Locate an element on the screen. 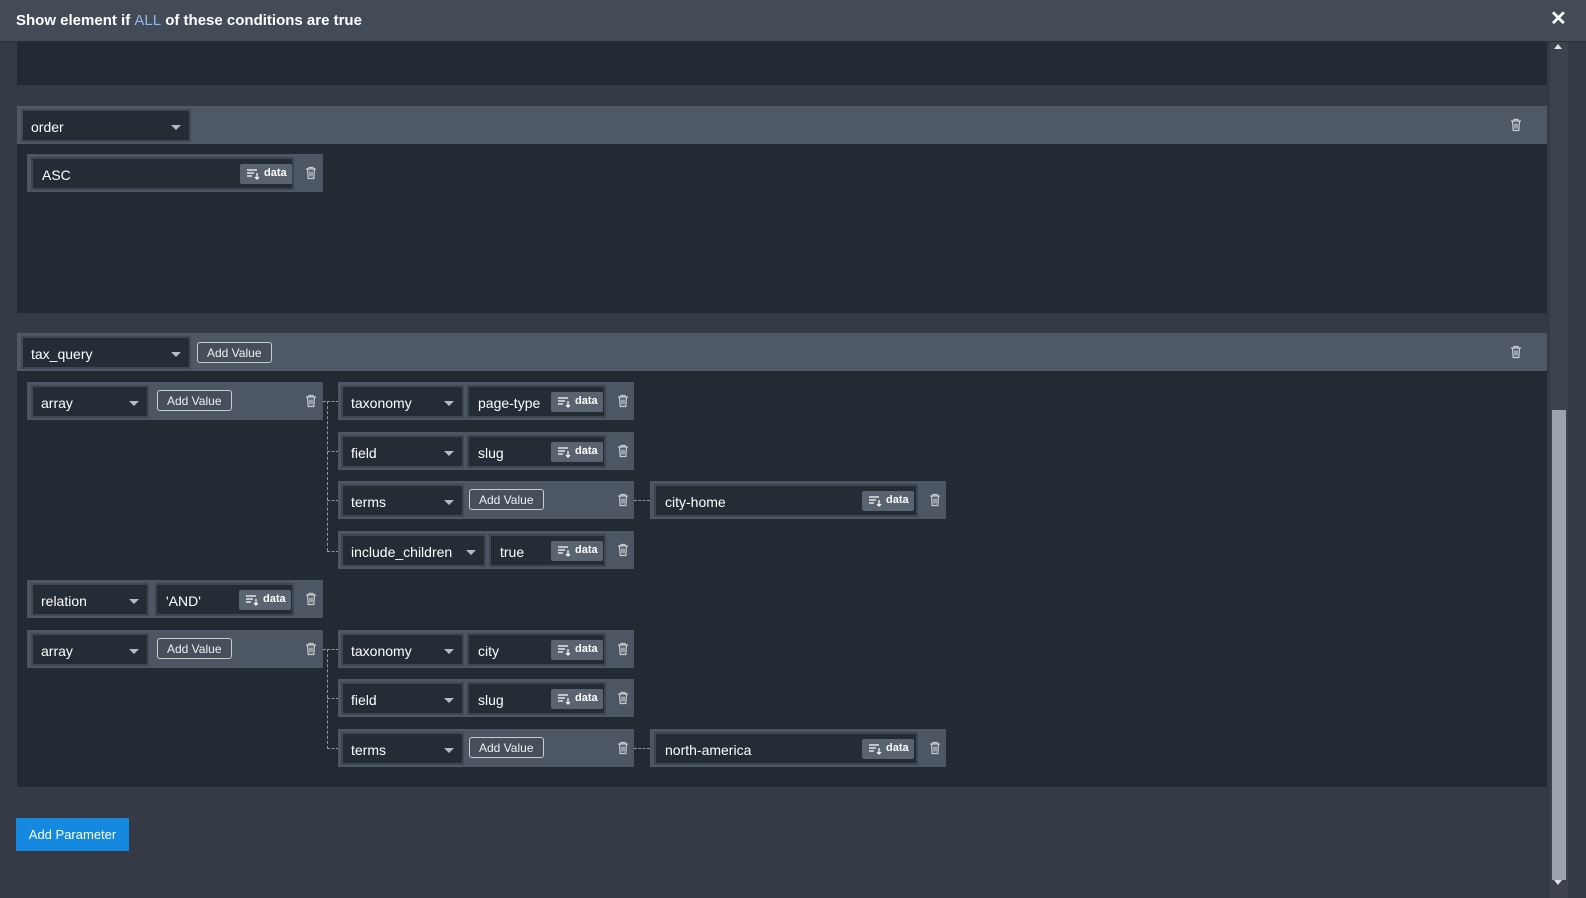 Image resolution: width=1586 pixels, height=898 pixels. terms-item-text: city-home is located at coordinates (695, 502).